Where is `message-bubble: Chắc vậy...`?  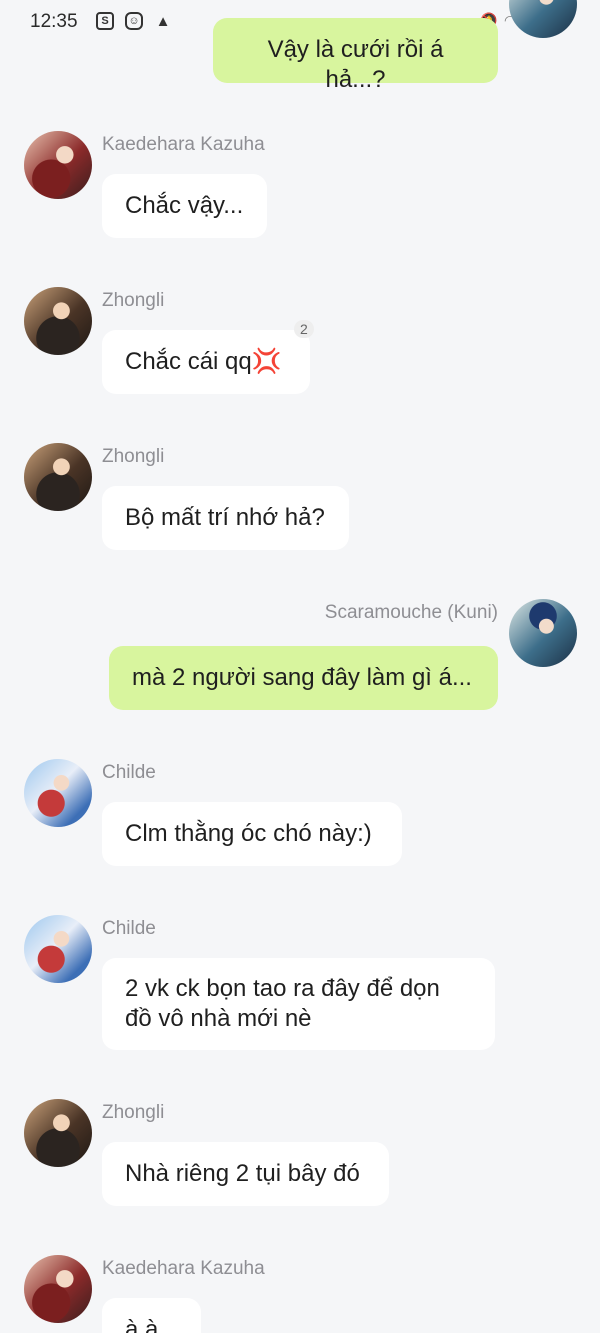
message-bubble: Chắc vậy... is located at coordinates (184, 206).